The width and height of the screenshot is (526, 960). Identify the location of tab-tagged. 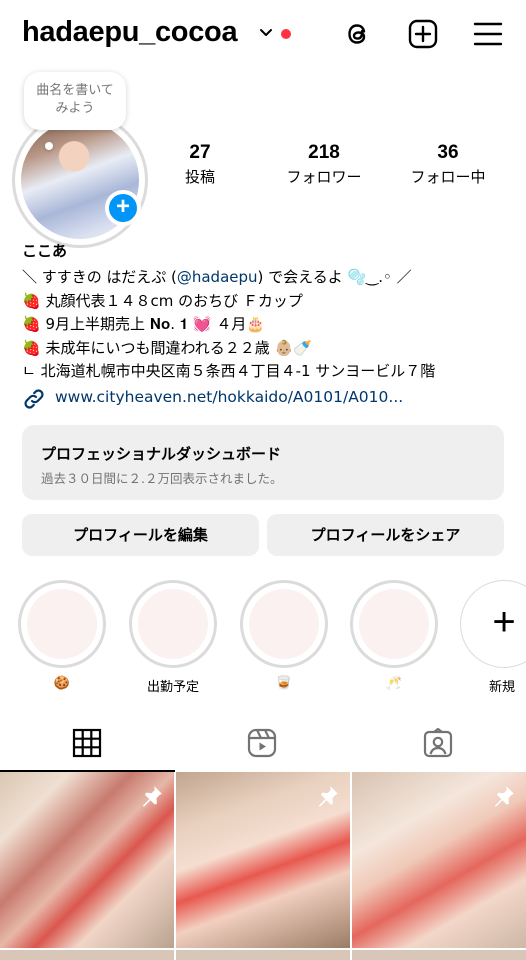
(438, 743).